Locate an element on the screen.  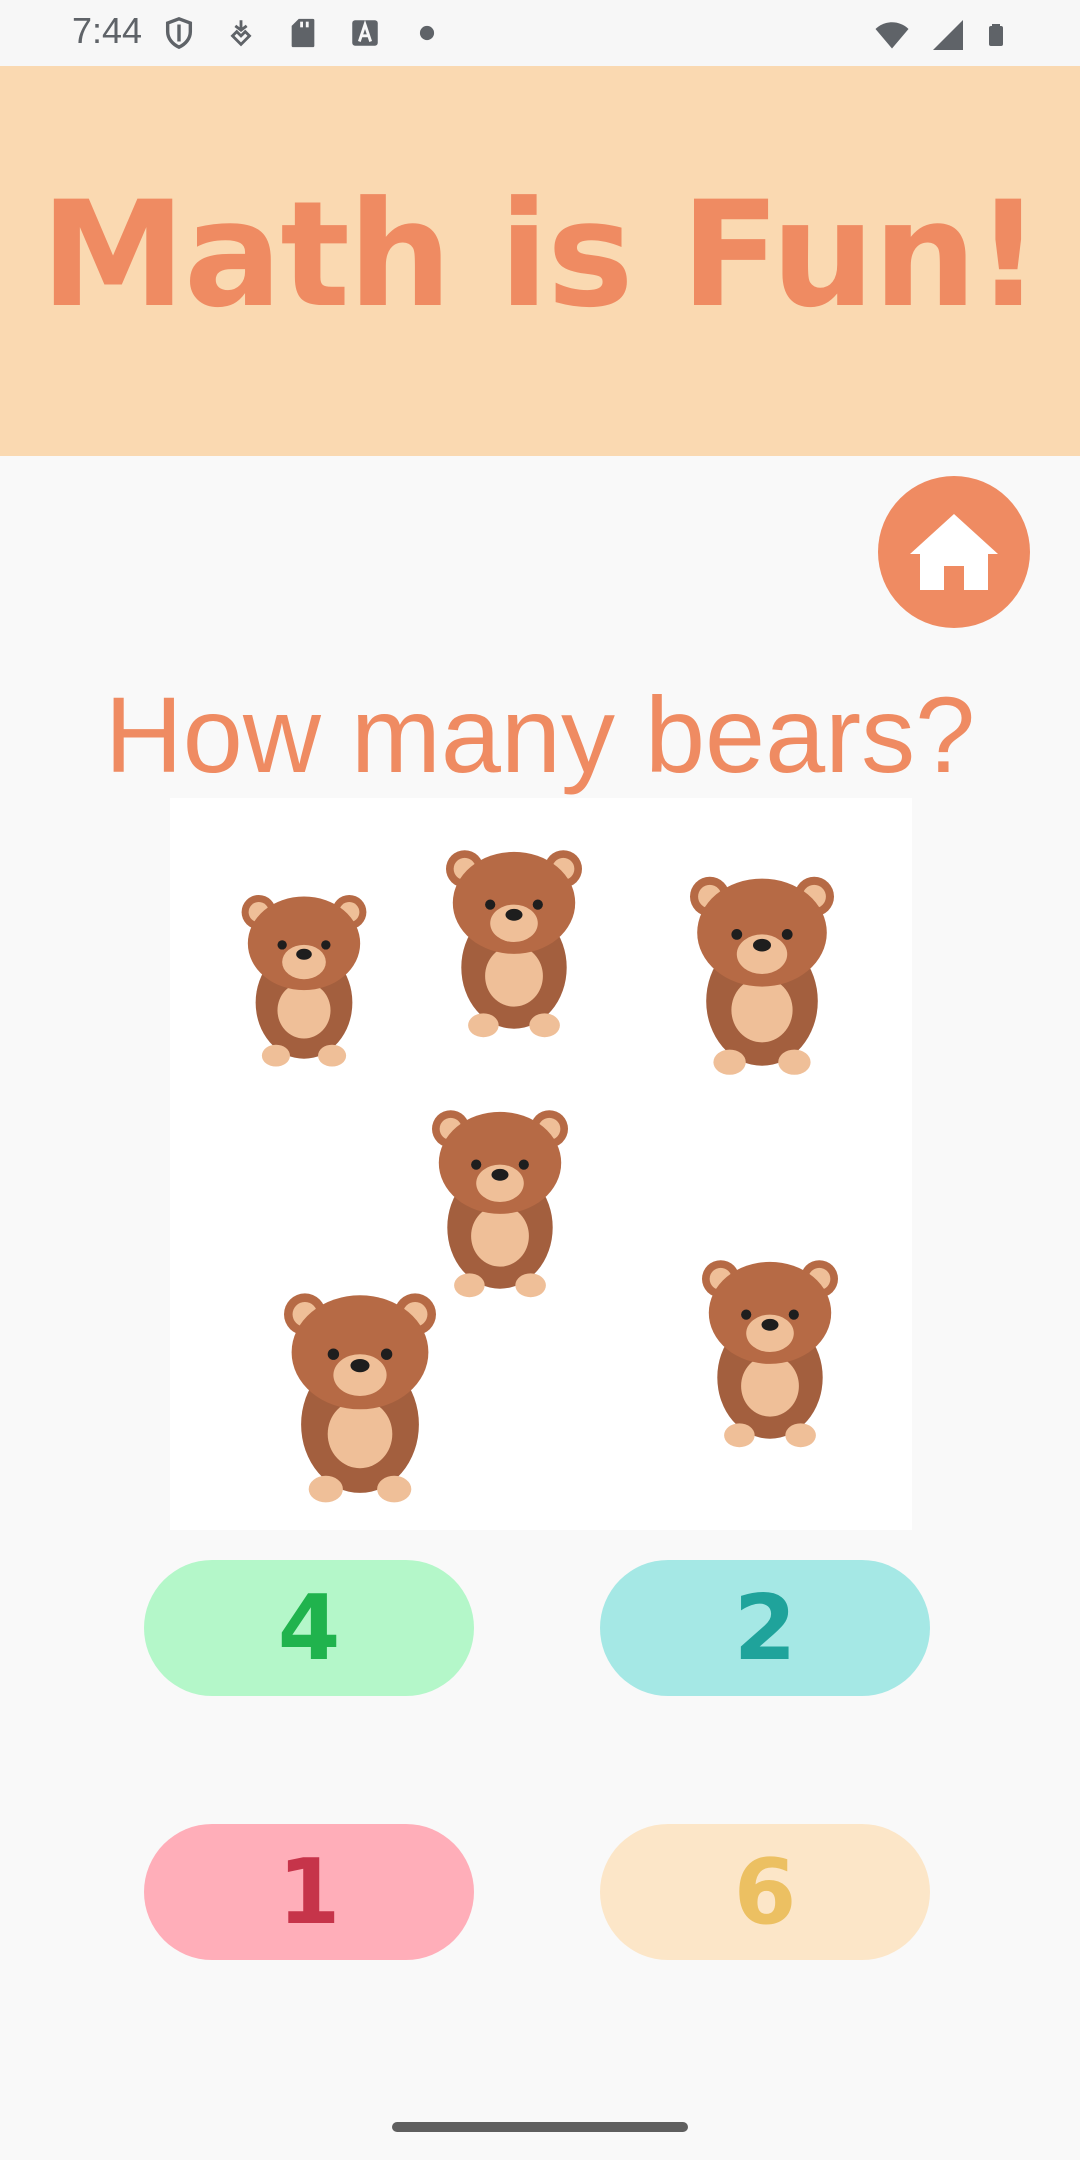
answer-button-1: 1 is located at coordinates (309, 1892).